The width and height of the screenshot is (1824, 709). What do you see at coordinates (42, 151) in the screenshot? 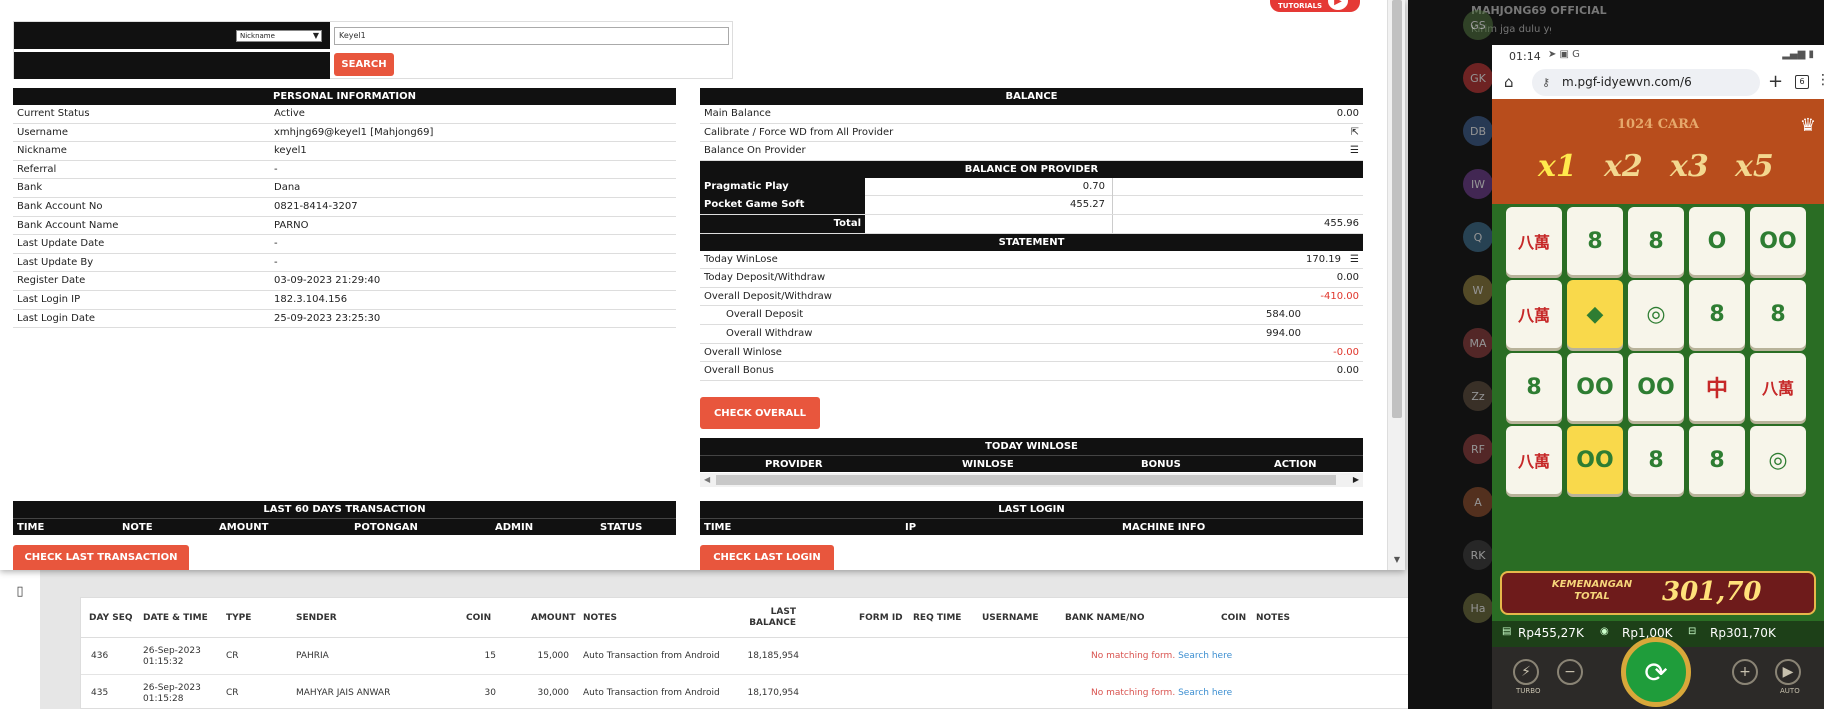
I see `field-label: Nickname` at bounding box center [42, 151].